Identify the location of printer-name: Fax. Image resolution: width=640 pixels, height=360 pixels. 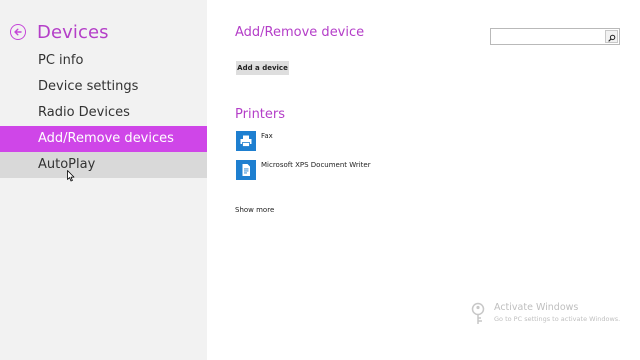
(267, 136).